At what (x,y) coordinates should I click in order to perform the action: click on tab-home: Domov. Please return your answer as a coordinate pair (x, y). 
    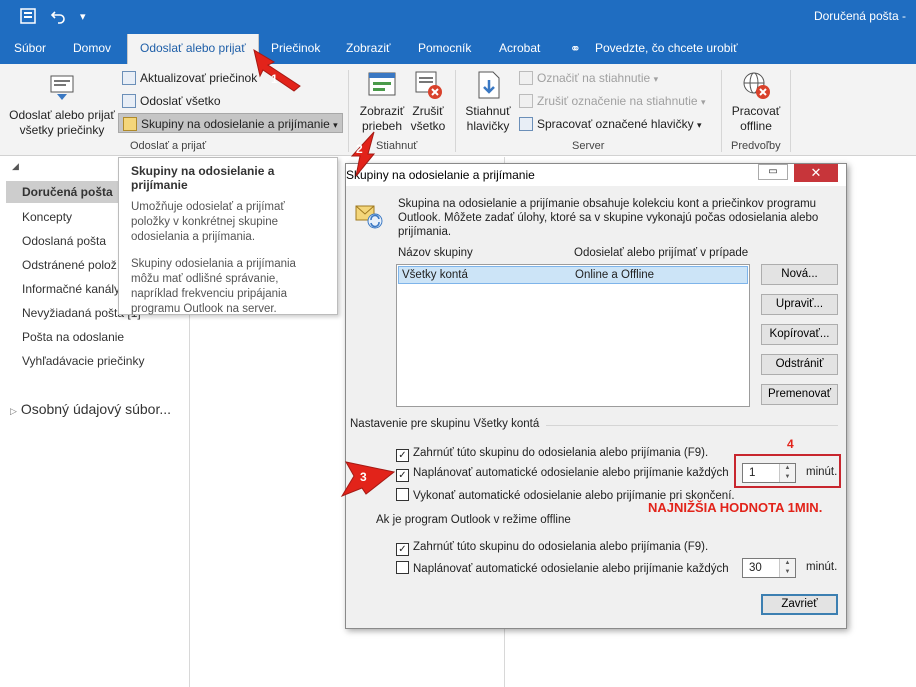
    Looking at the image, I should click on (92, 49).